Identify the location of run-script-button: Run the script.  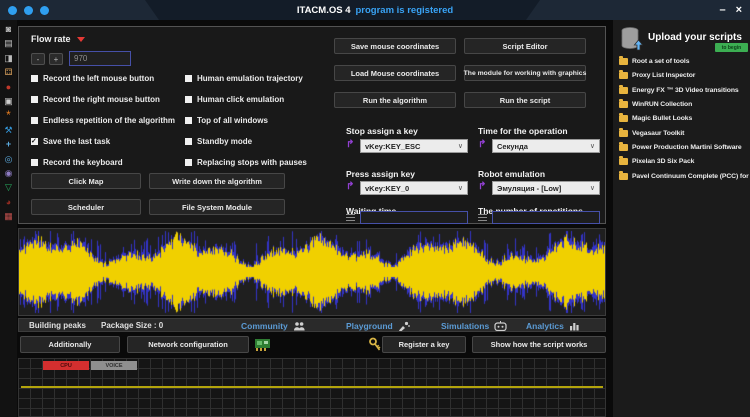
(525, 100).